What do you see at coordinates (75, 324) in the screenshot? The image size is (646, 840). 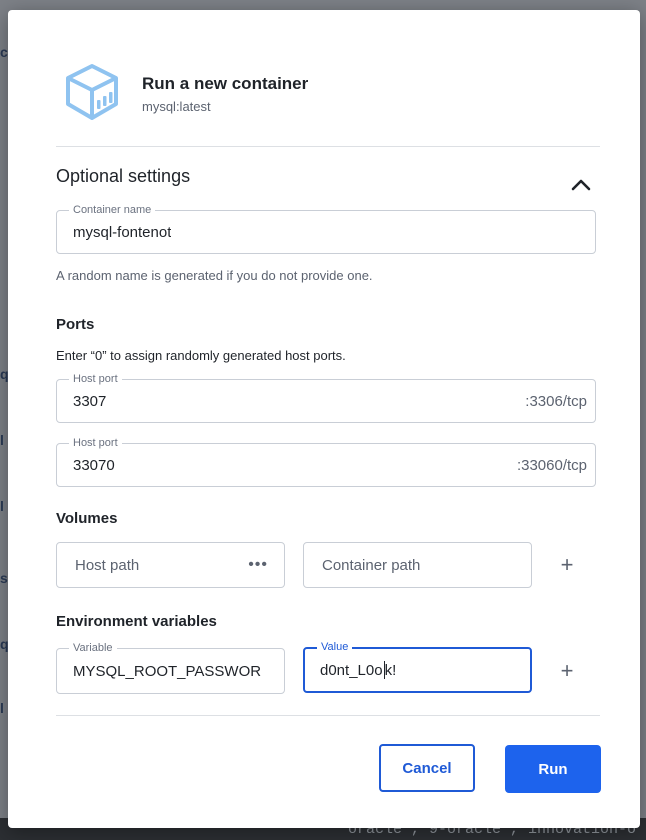 I see `ports-title: Ports` at bounding box center [75, 324].